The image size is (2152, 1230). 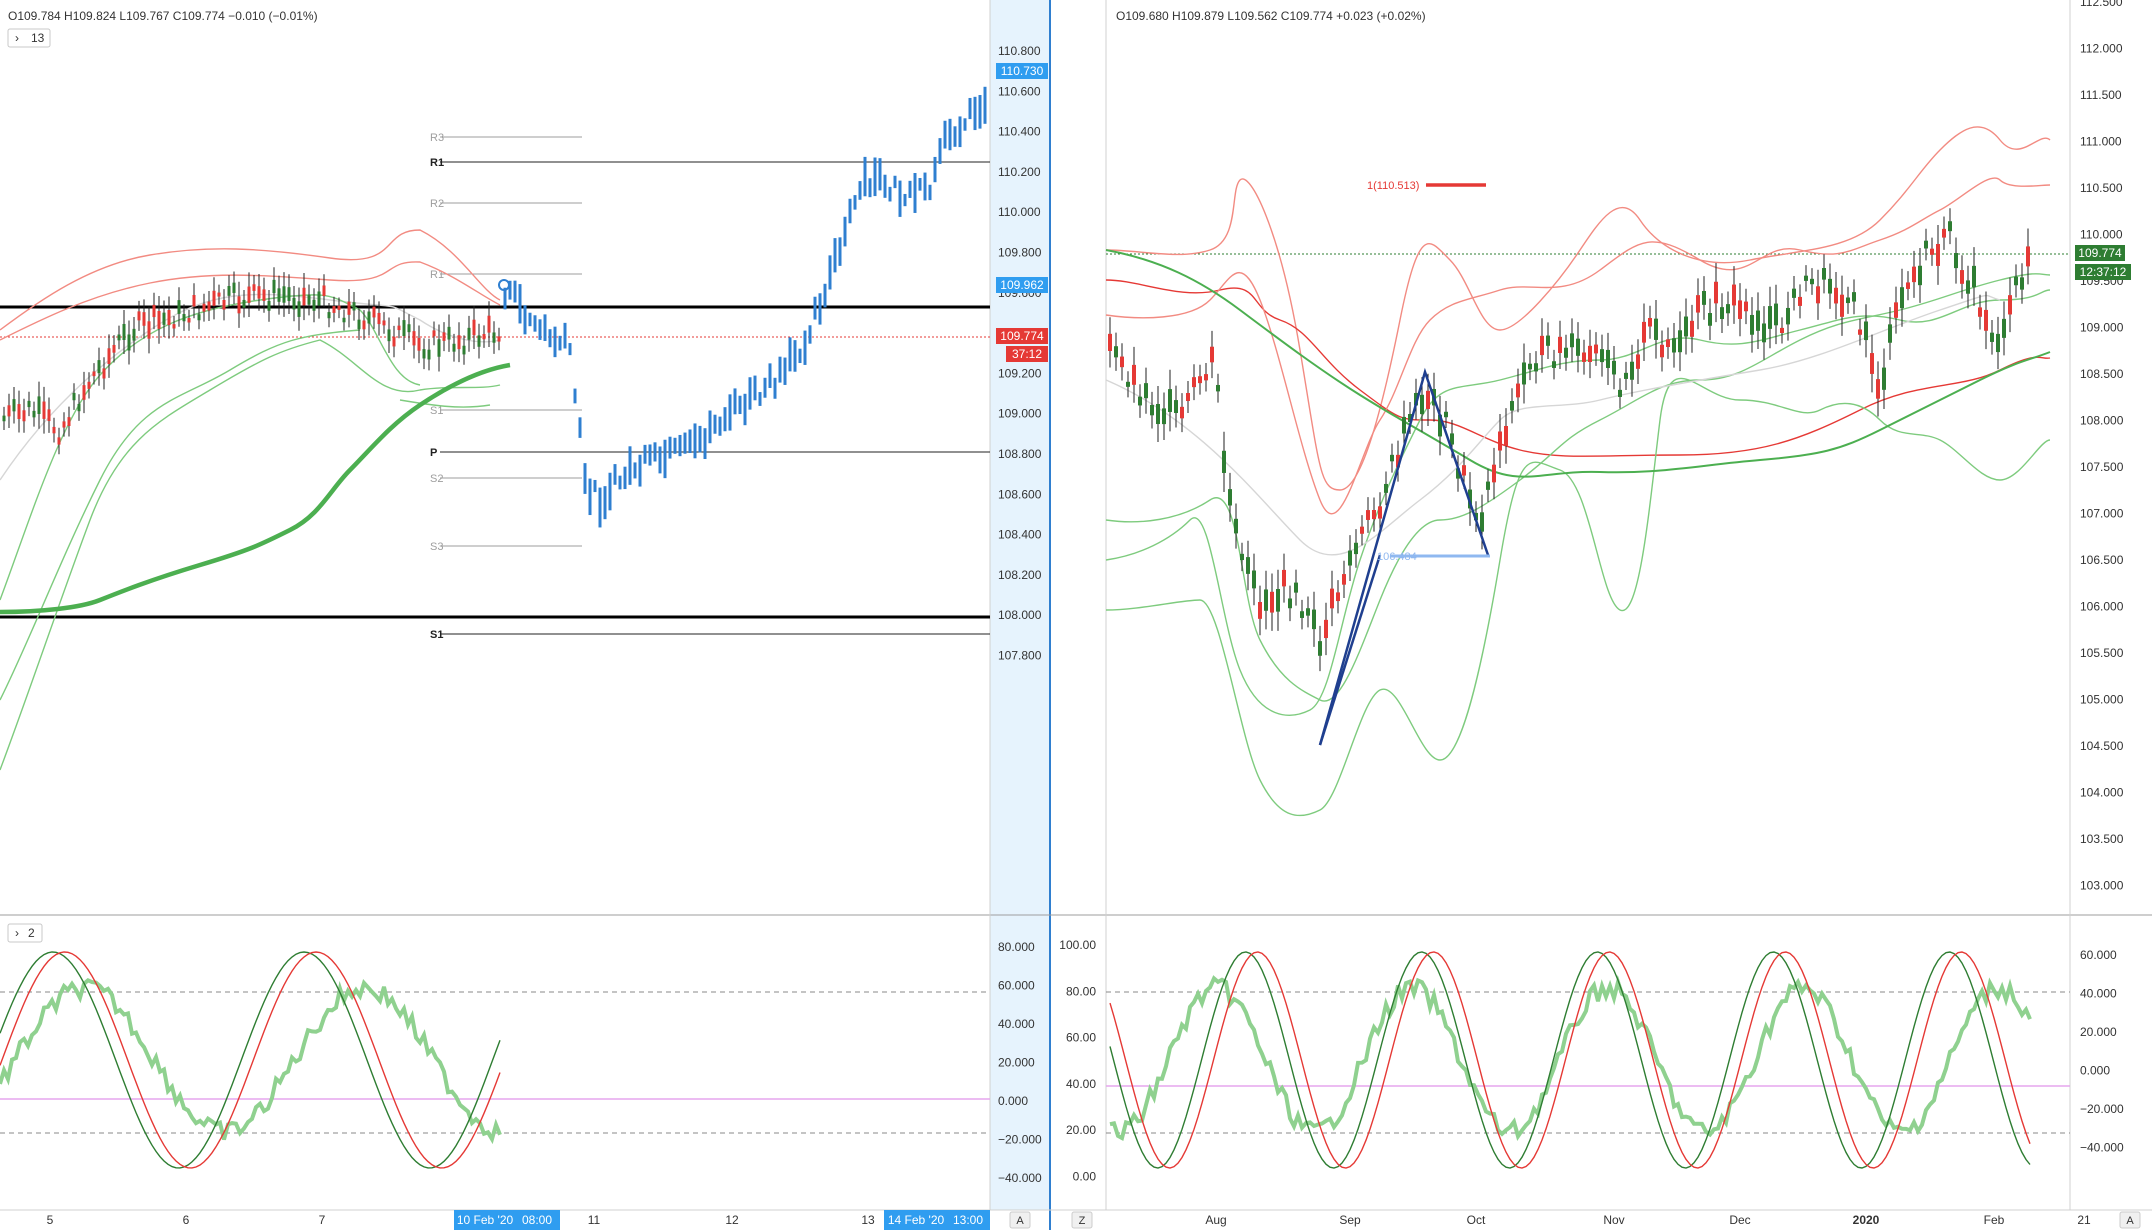 I want to click on axis-tick-label: 40.000, so click(x=1016, y=1024).